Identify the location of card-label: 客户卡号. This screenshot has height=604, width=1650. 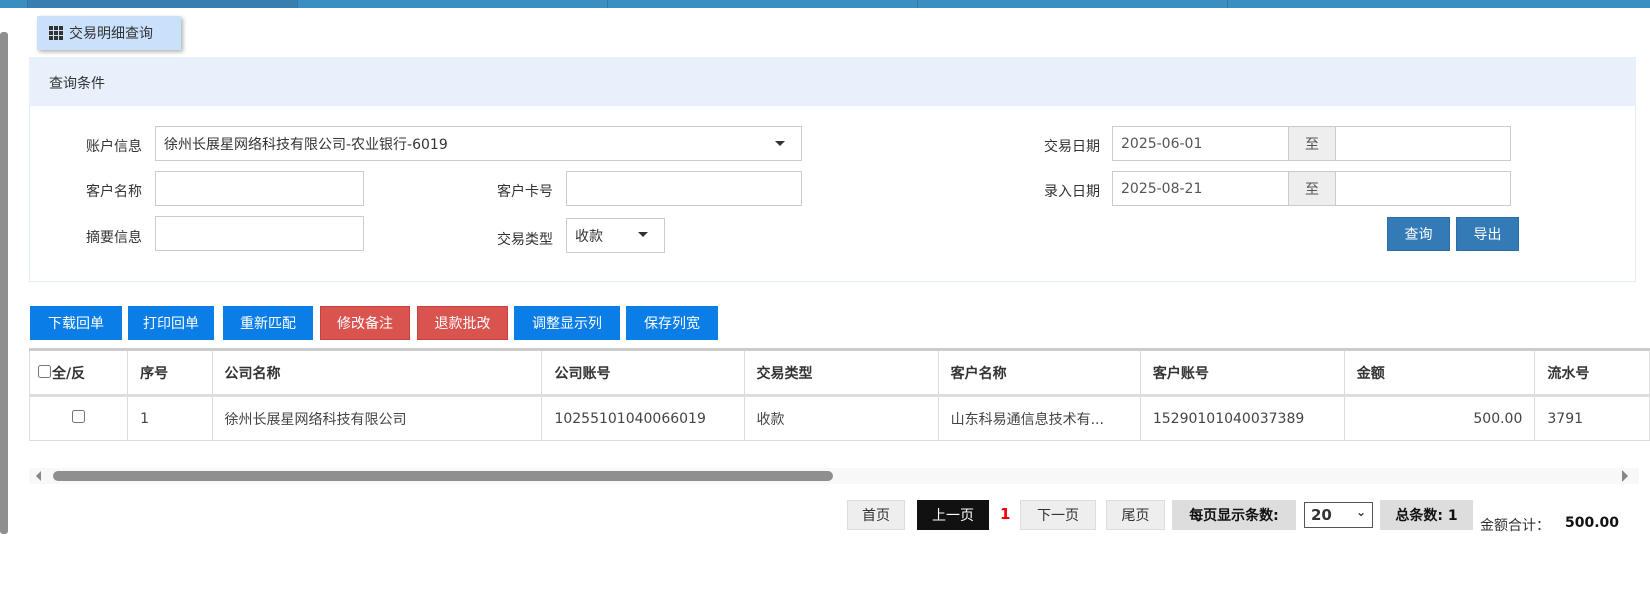
(525, 192).